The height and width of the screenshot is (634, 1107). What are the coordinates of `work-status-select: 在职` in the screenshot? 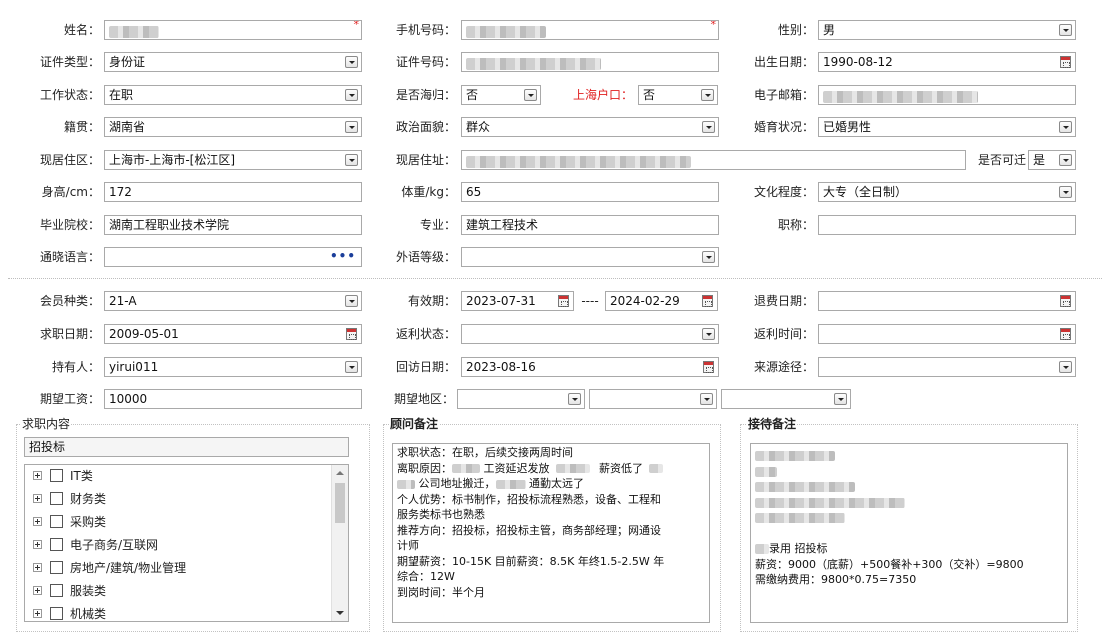 It's located at (233, 95).